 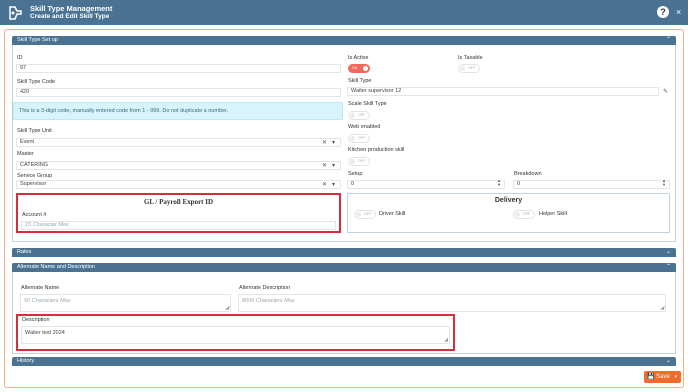 I want to click on help-button: ?, so click(x=663, y=12).